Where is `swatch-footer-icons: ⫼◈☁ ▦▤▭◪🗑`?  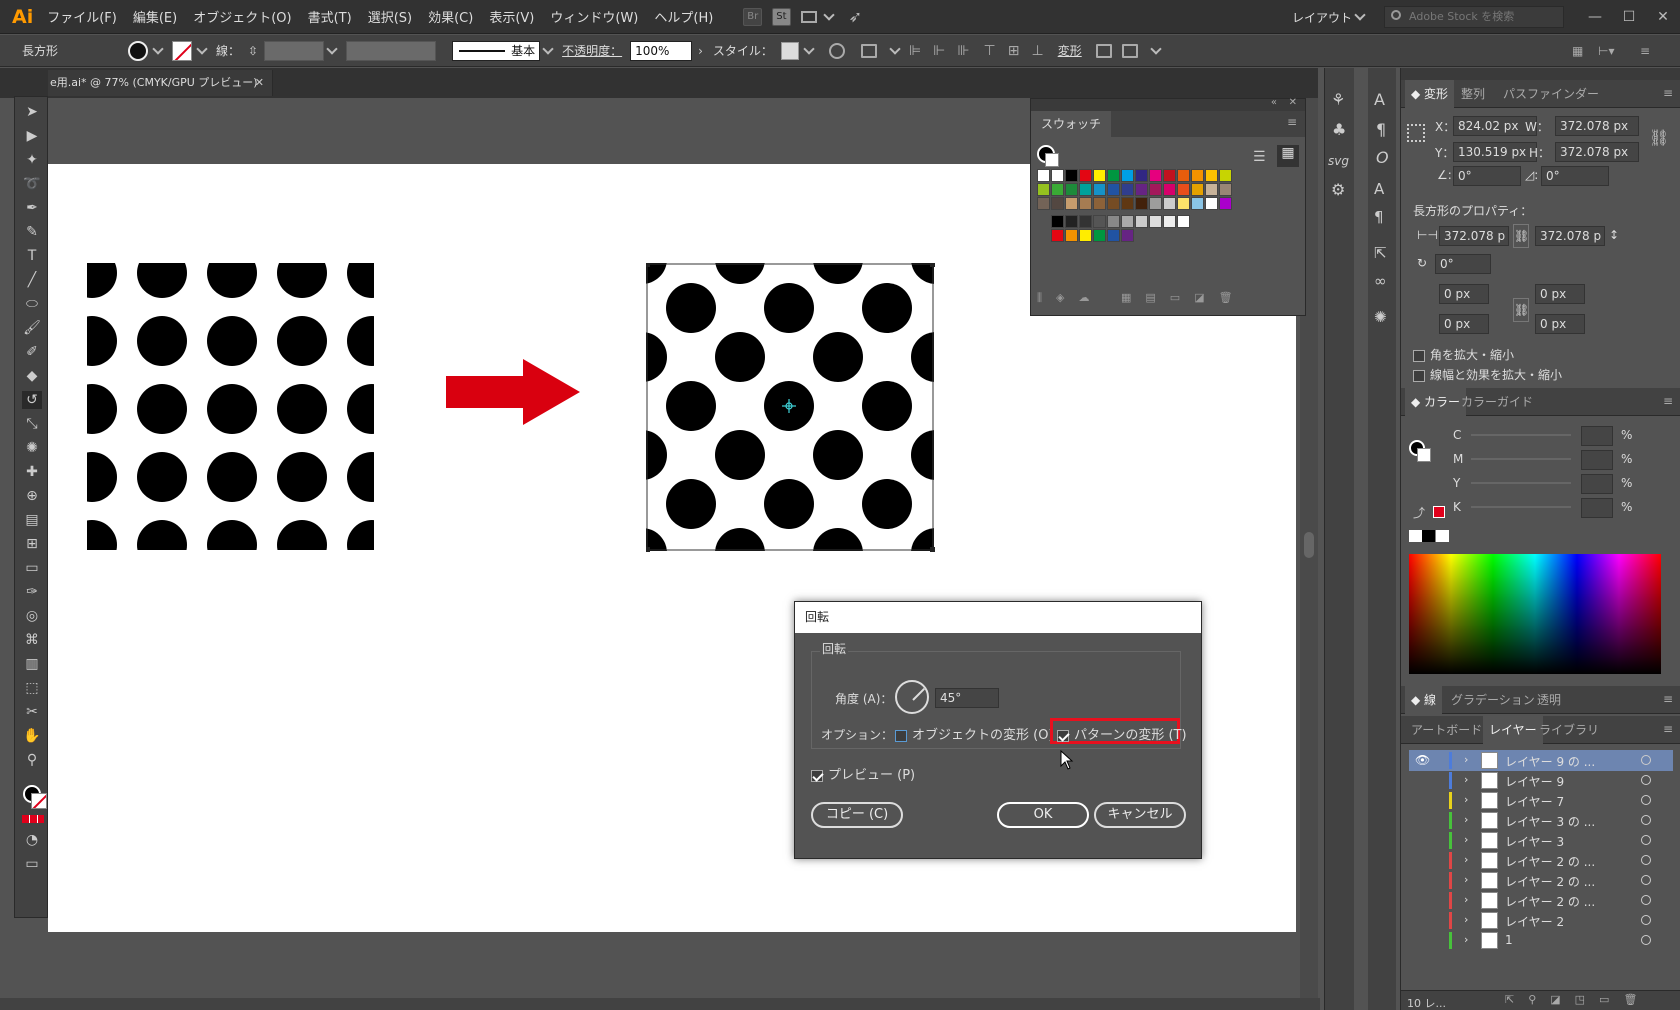
swatch-footer-icons: ⫼◈☁ ▦▤▭◪🗑 is located at coordinates (1142, 298).